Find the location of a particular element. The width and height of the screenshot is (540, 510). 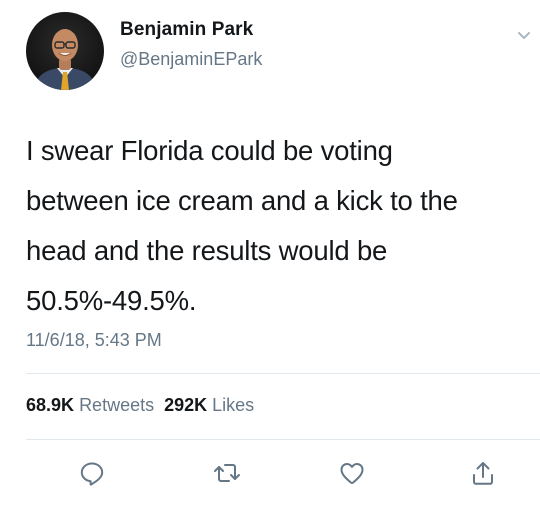

reply-icon is located at coordinates (92, 474).